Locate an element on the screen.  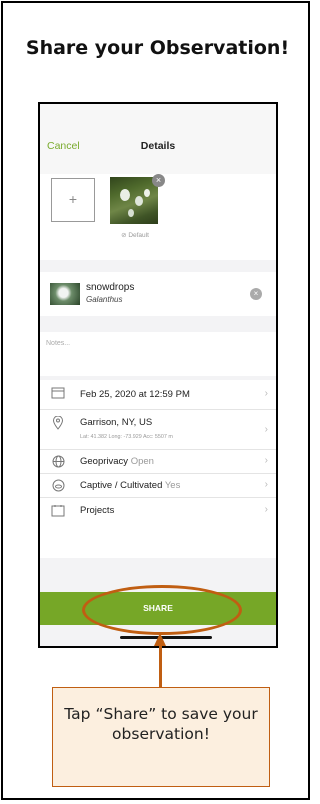
geoprivacy-row: Geoprivacy Open › is located at coordinates (158, 462).